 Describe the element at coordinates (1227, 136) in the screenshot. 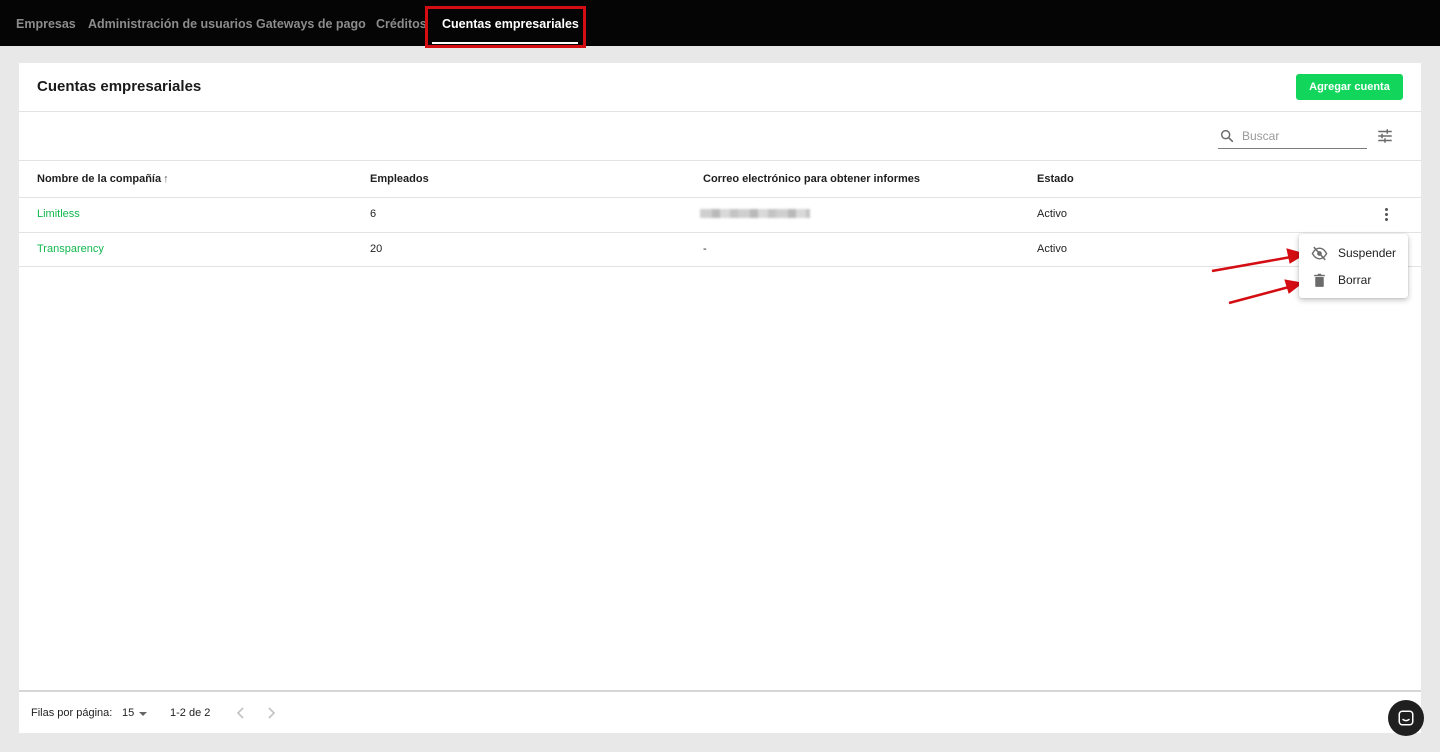

I see `search-icon` at that location.